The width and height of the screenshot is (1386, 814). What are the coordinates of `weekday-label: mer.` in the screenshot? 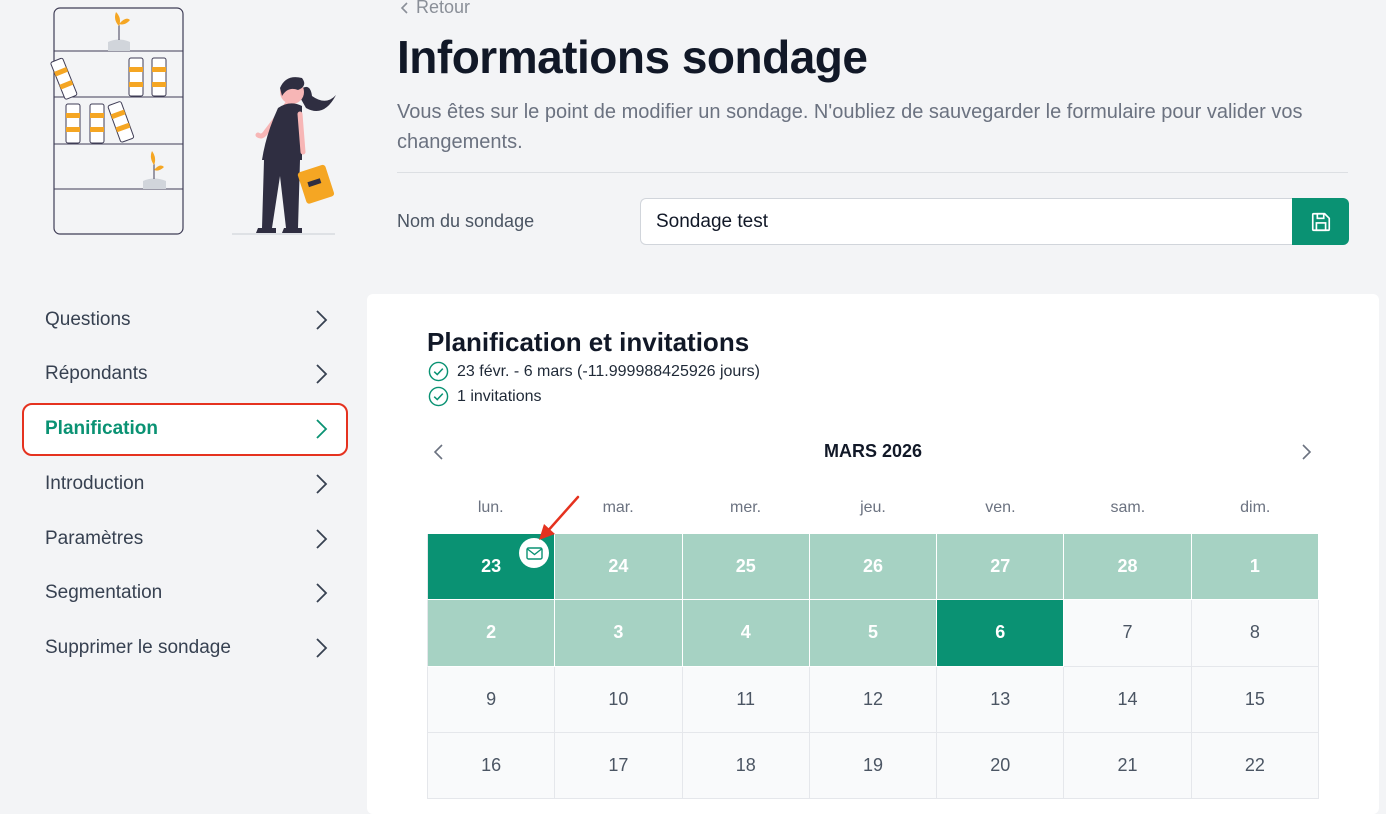 It's located at (745, 507).